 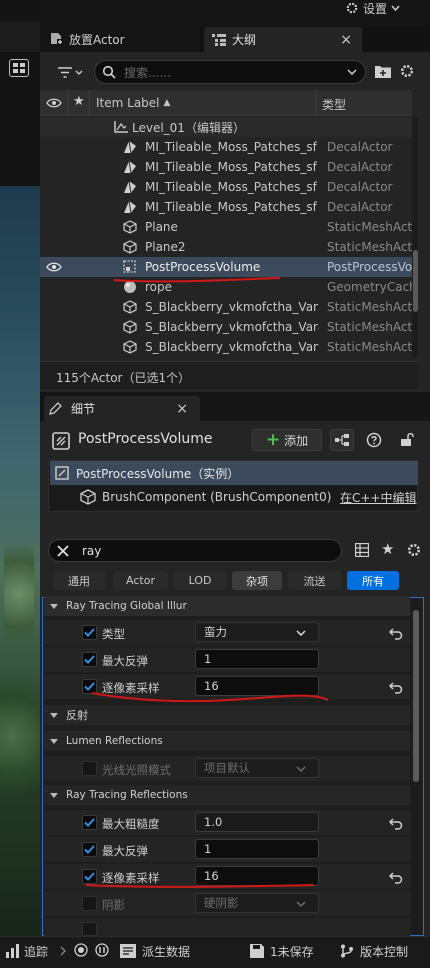 I want to click on tab-place-actor: 放置Actor, so click(x=120, y=39).